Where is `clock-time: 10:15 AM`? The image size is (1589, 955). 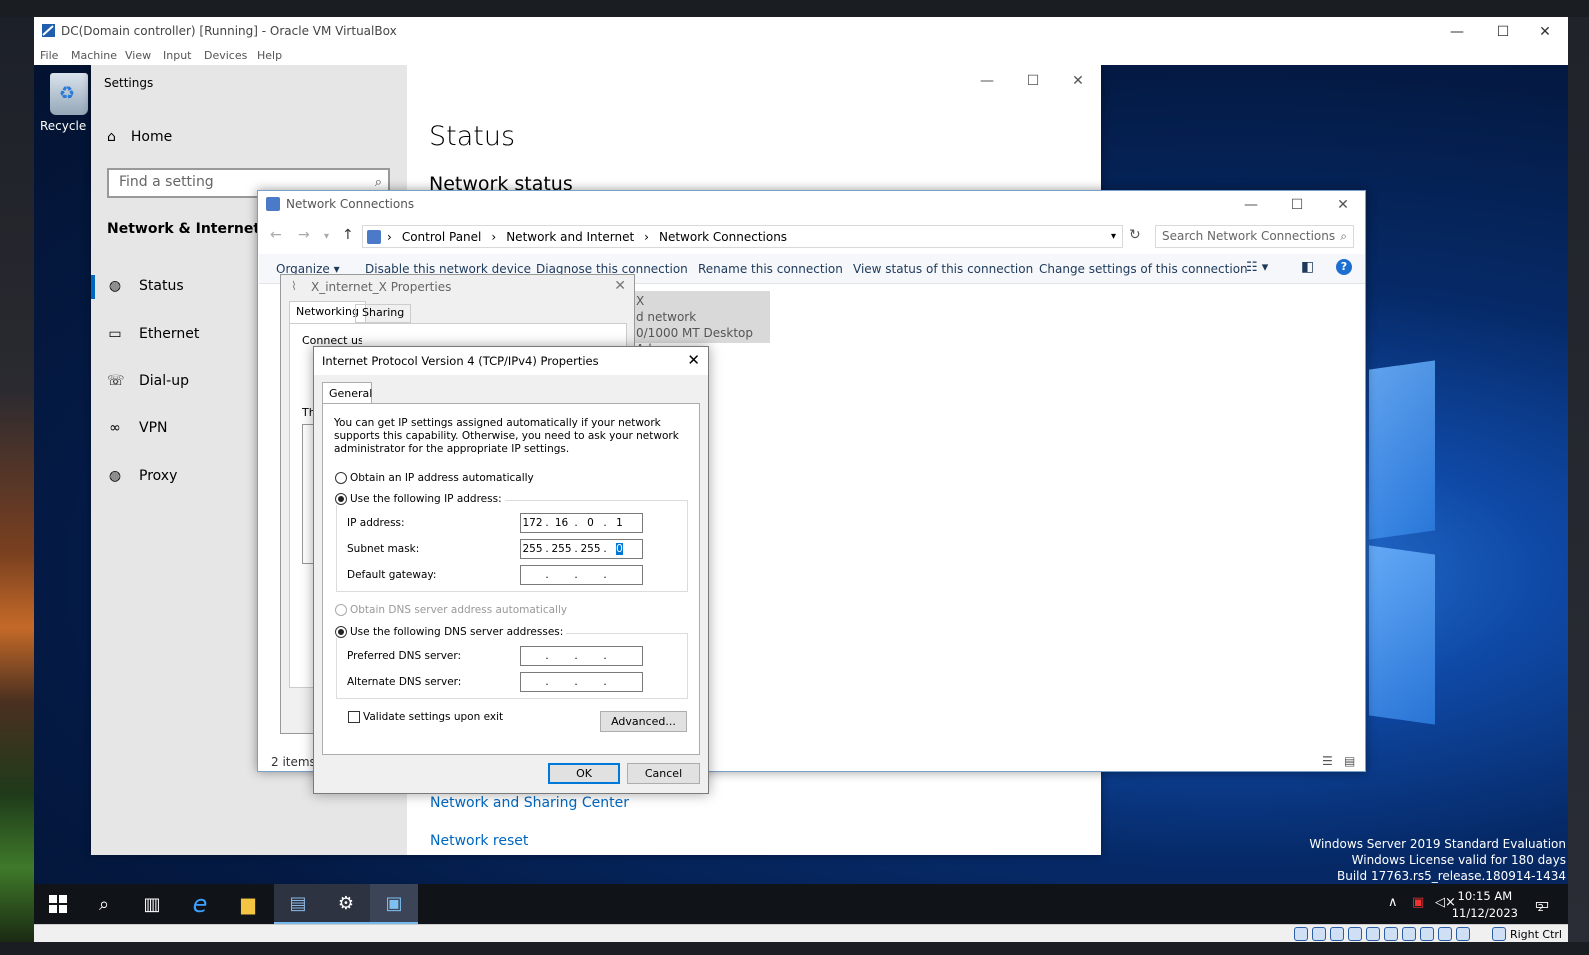 clock-time: 10:15 AM is located at coordinates (1485, 896).